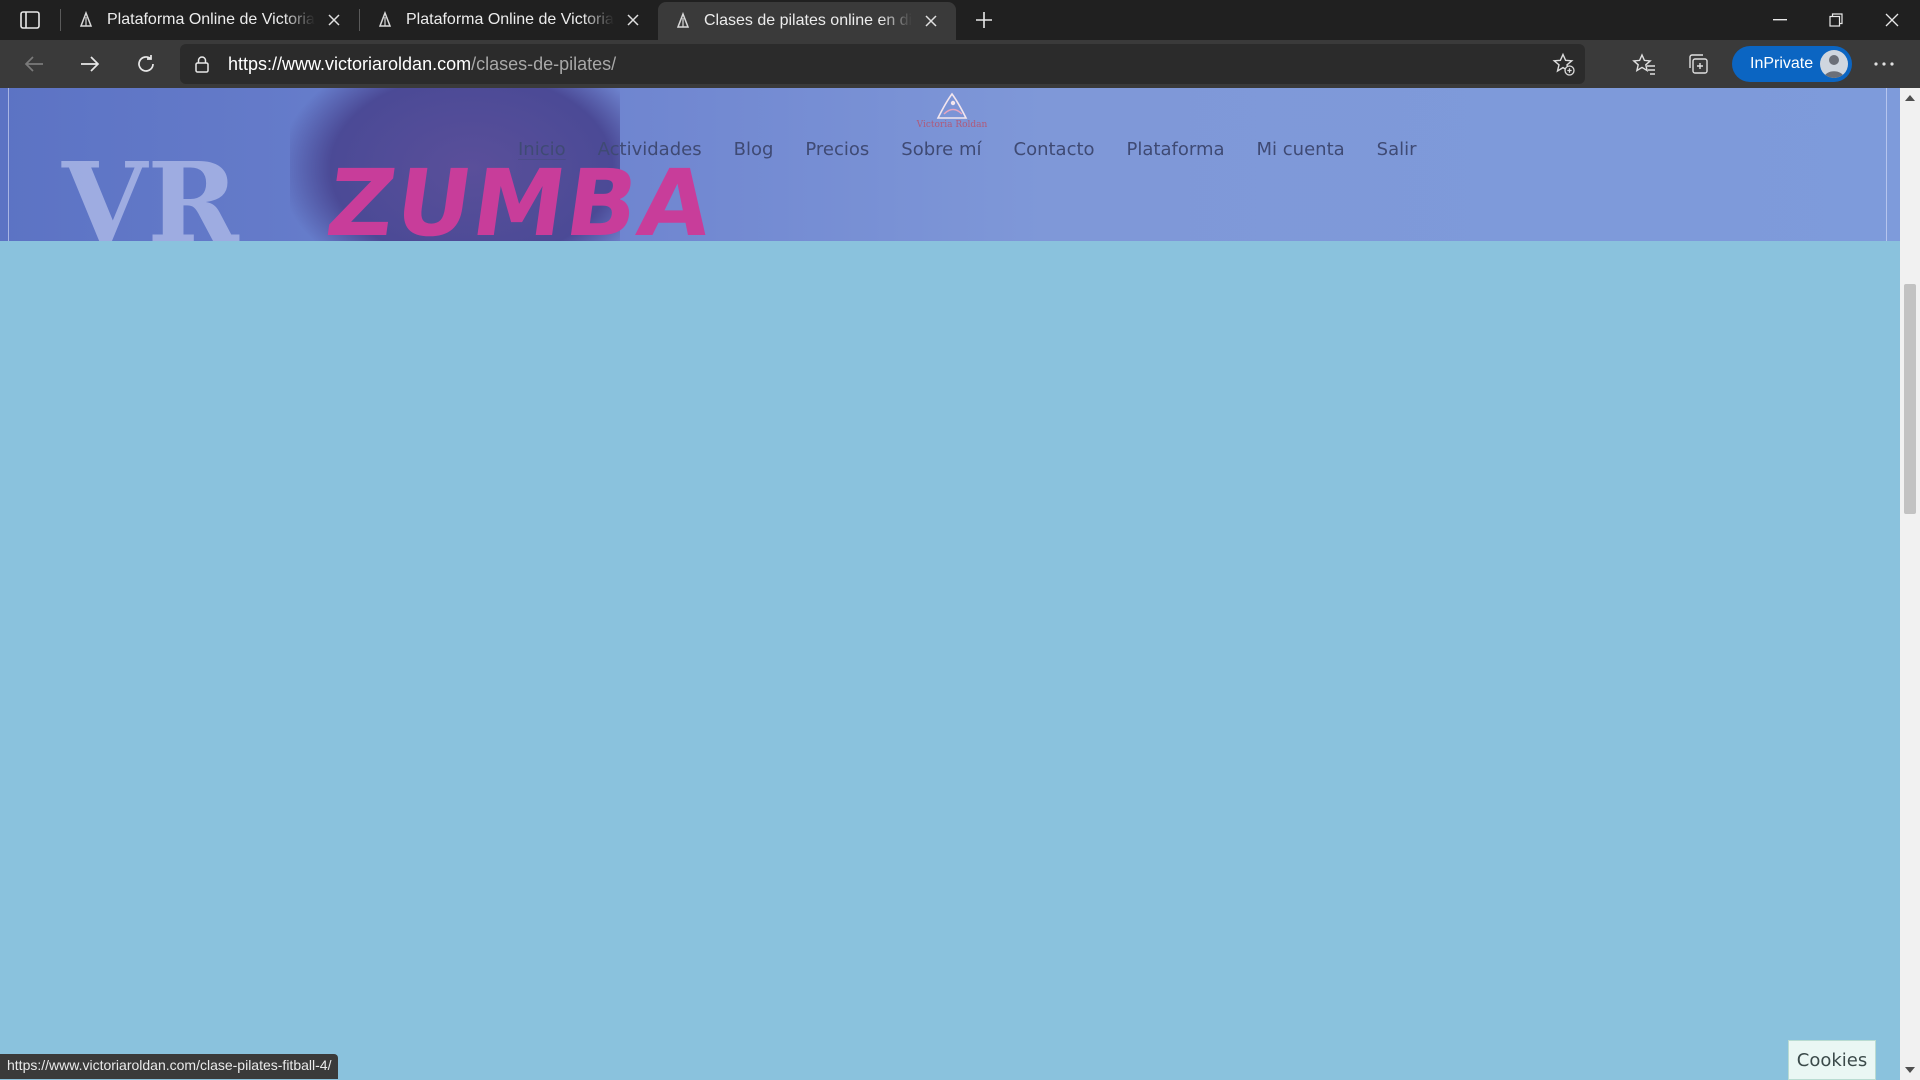 This screenshot has height=1080, width=1920. I want to click on minimize-icon, so click(1780, 20).